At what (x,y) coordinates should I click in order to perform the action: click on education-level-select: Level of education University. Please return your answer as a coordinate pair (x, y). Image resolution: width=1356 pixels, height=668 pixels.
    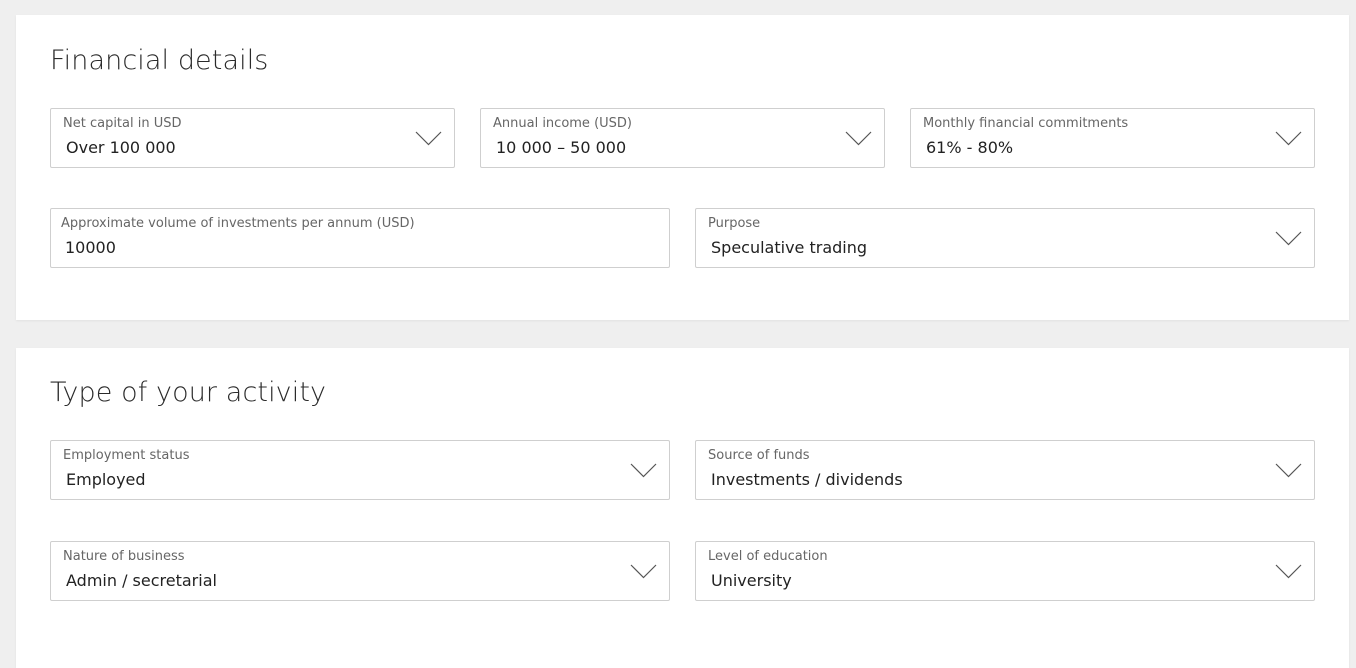
    Looking at the image, I should click on (1005, 571).